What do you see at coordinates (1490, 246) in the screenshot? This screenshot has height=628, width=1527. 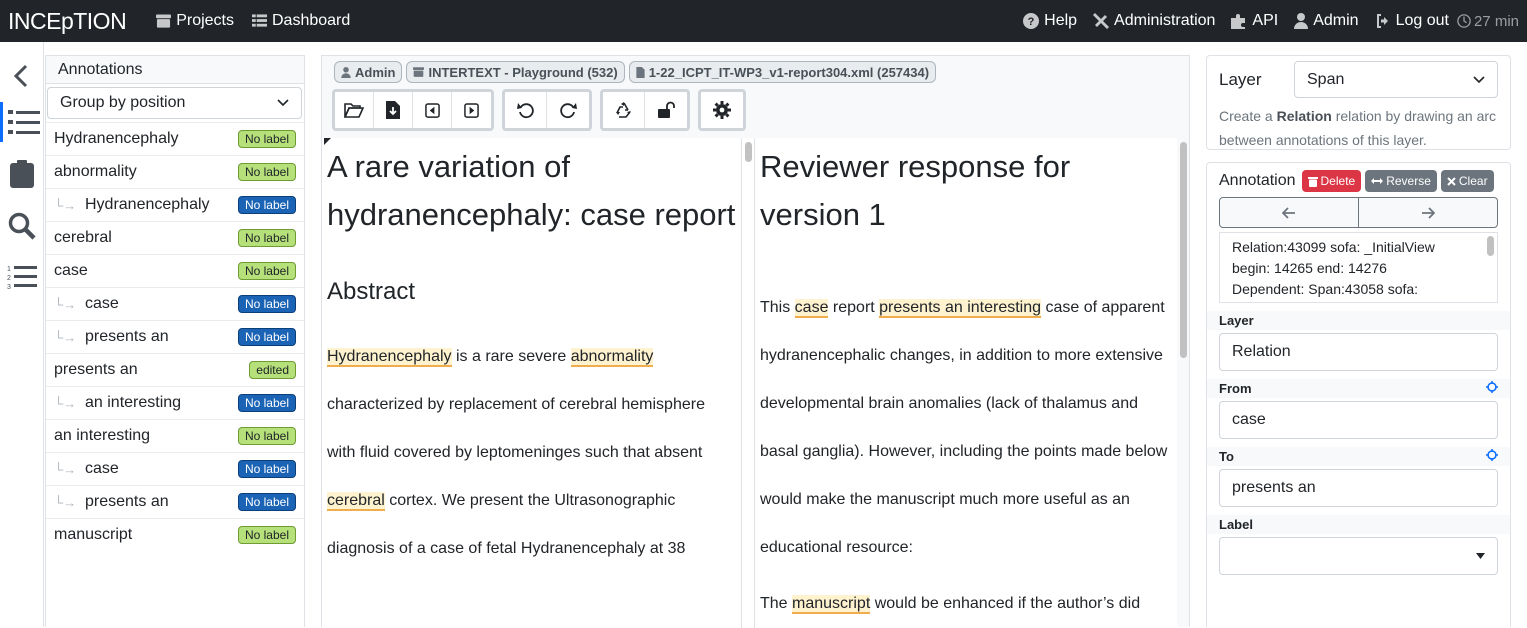 I see `info-scrollbar-thumb` at bounding box center [1490, 246].